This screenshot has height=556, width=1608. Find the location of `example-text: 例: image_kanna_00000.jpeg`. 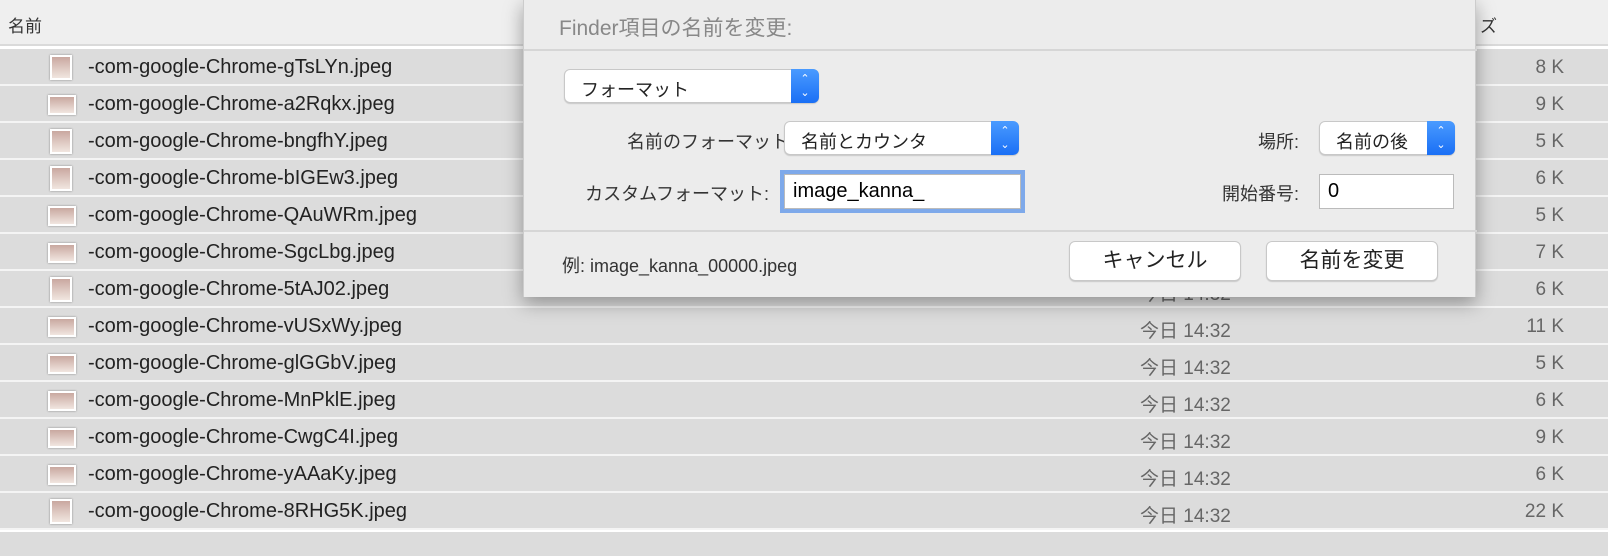

example-text: 例: image_kanna_00000.jpeg is located at coordinates (680, 266).